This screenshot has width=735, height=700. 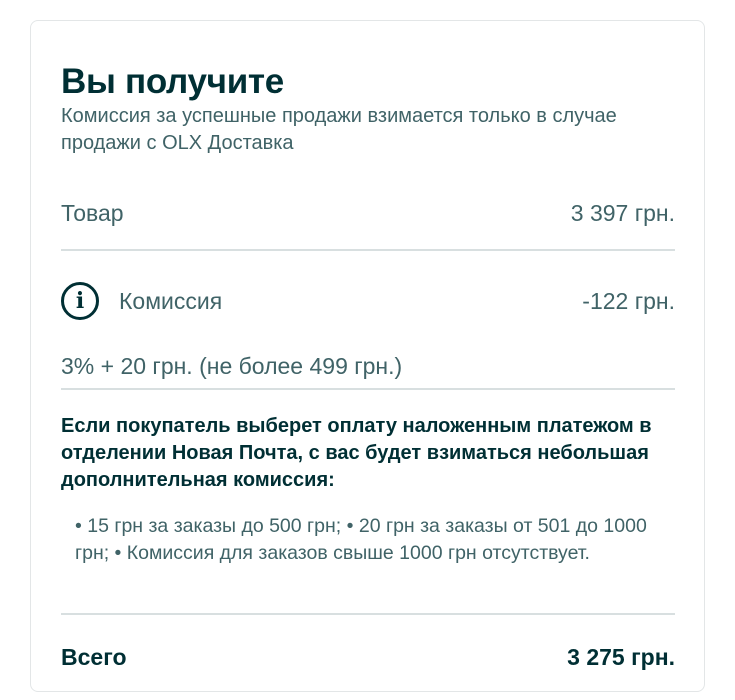 I want to click on card-title: Вы получите, so click(x=172, y=81).